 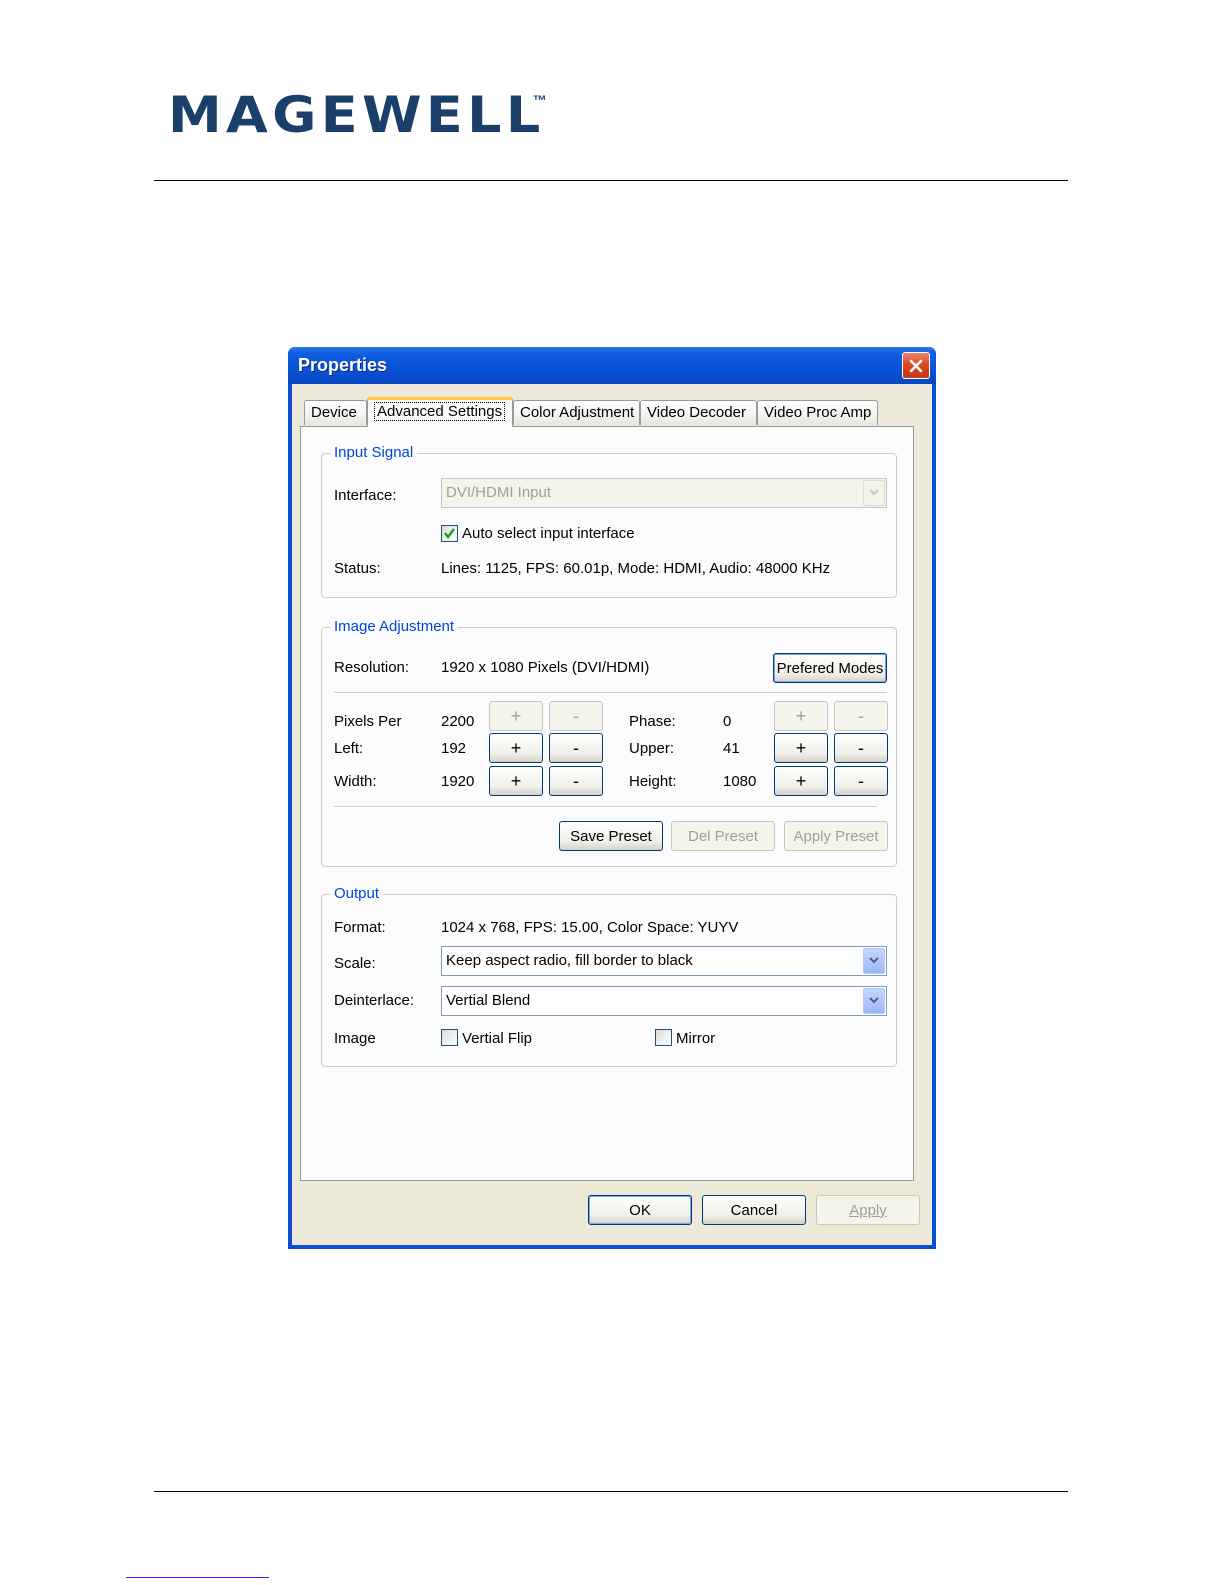 What do you see at coordinates (335, 412) in the screenshot?
I see `tab-device: Device` at bounding box center [335, 412].